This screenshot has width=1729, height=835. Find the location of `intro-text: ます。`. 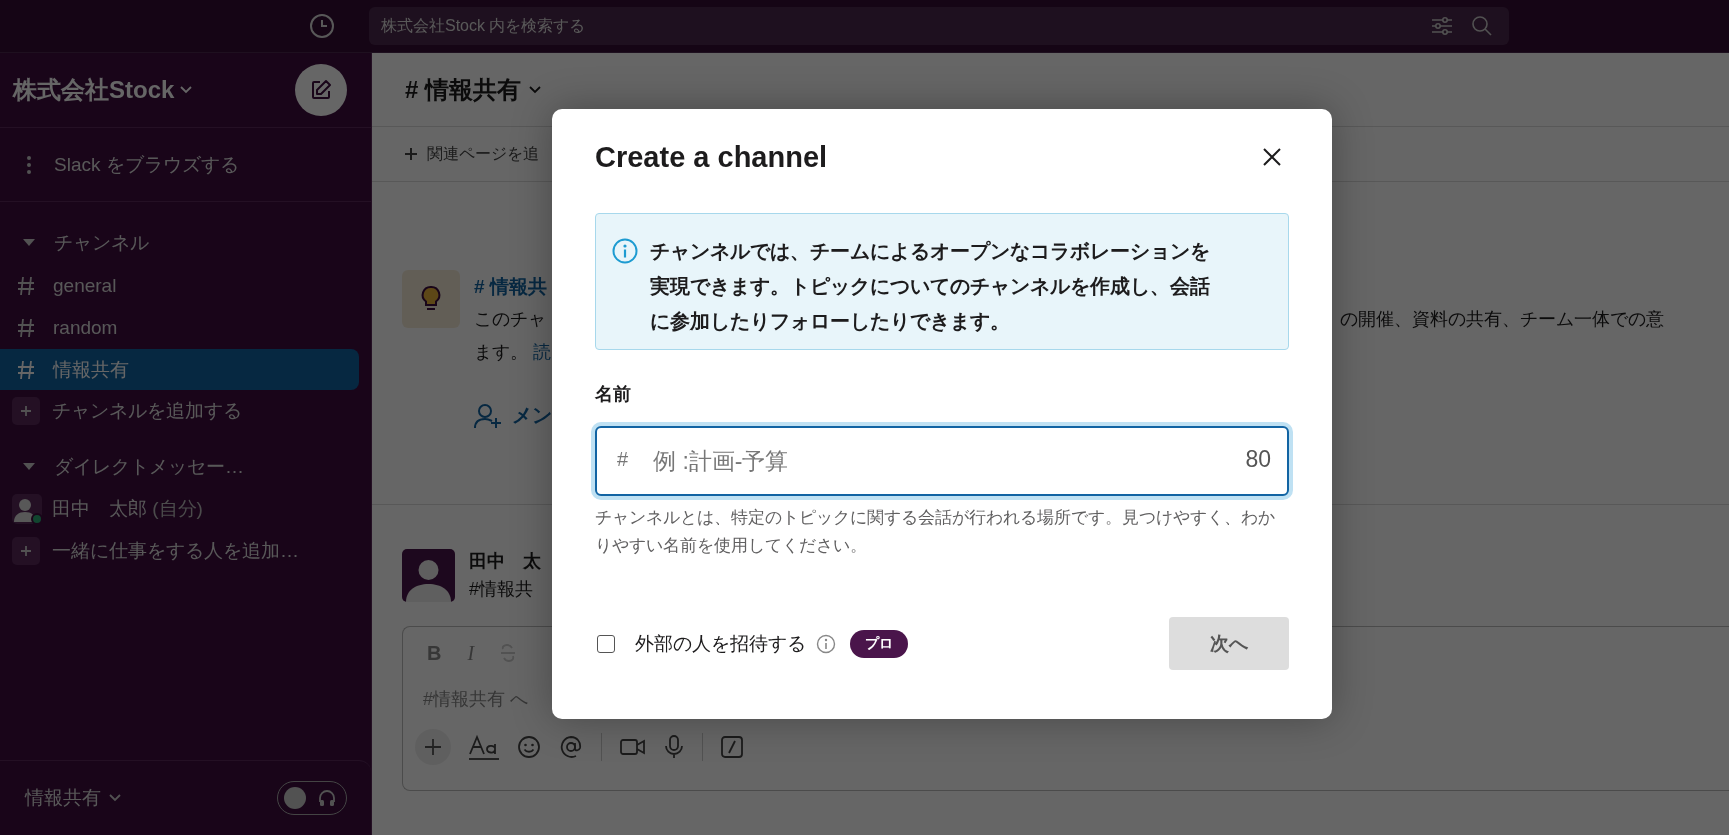

intro-text: ます。 is located at coordinates (501, 352).